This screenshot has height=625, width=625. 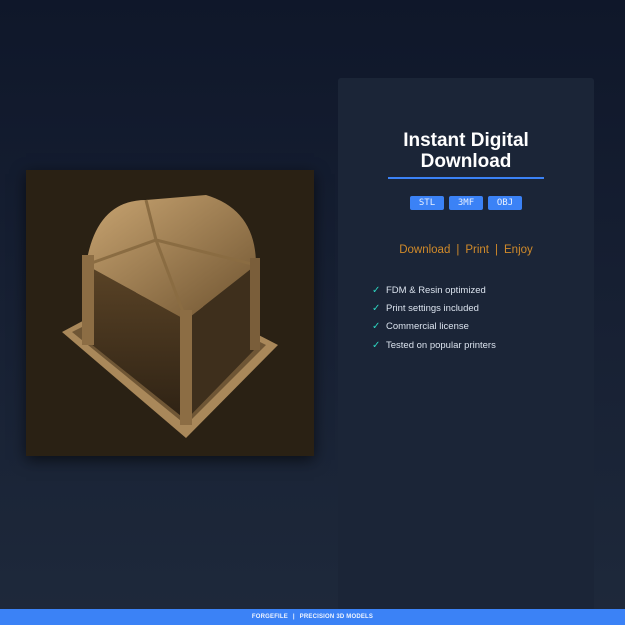 What do you see at coordinates (466, 178) in the screenshot?
I see `title-divider` at bounding box center [466, 178].